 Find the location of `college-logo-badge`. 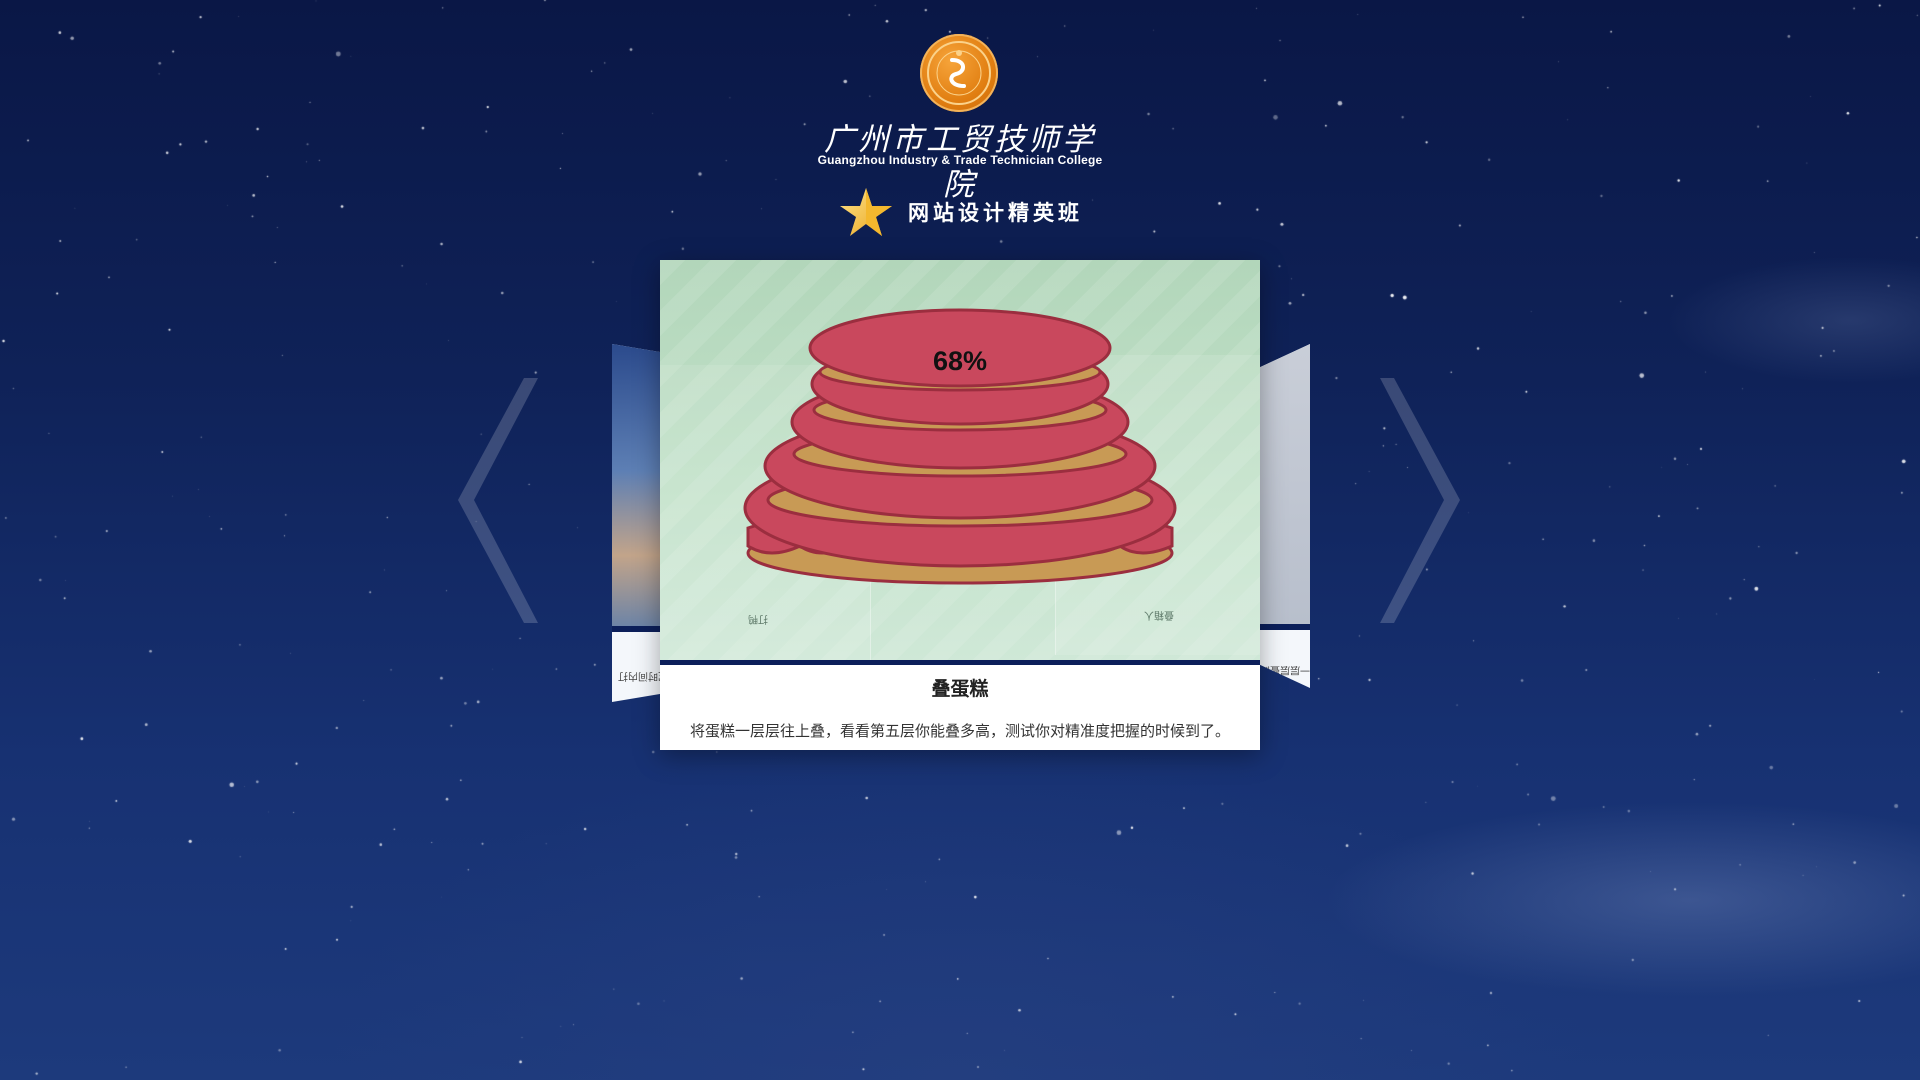

college-logo-badge is located at coordinates (959, 73).